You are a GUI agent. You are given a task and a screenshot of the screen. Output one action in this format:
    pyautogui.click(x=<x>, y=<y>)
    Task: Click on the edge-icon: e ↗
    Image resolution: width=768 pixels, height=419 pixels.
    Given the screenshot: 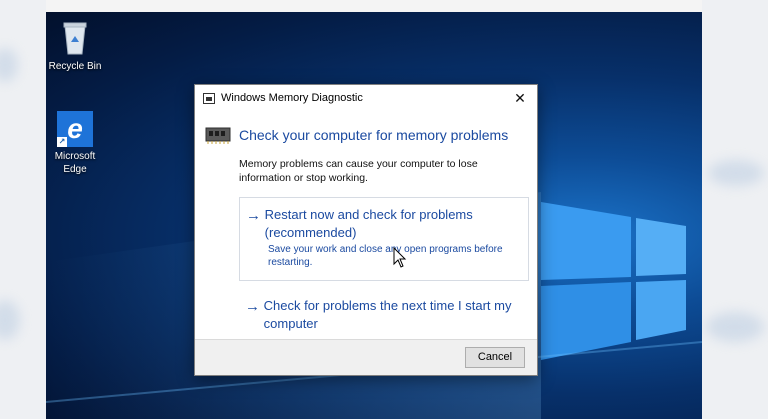 What is the action you would take?
    pyautogui.click(x=75, y=129)
    